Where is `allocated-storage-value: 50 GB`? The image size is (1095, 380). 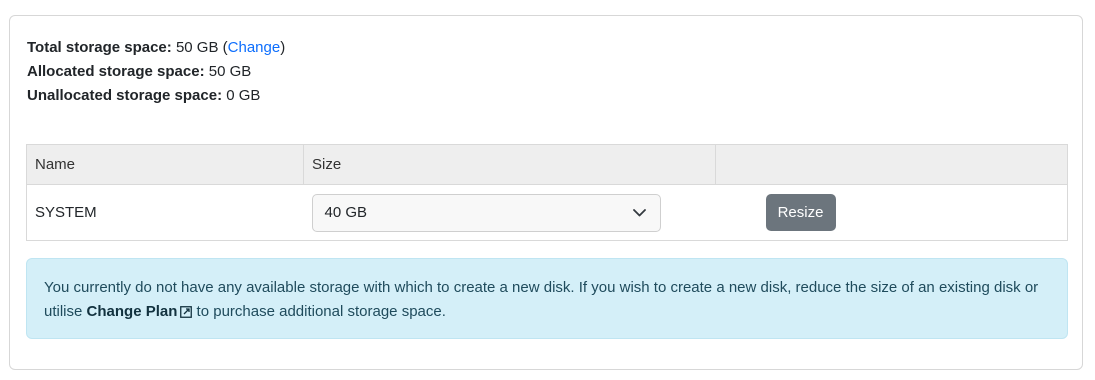
allocated-storage-value: 50 GB is located at coordinates (230, 71).